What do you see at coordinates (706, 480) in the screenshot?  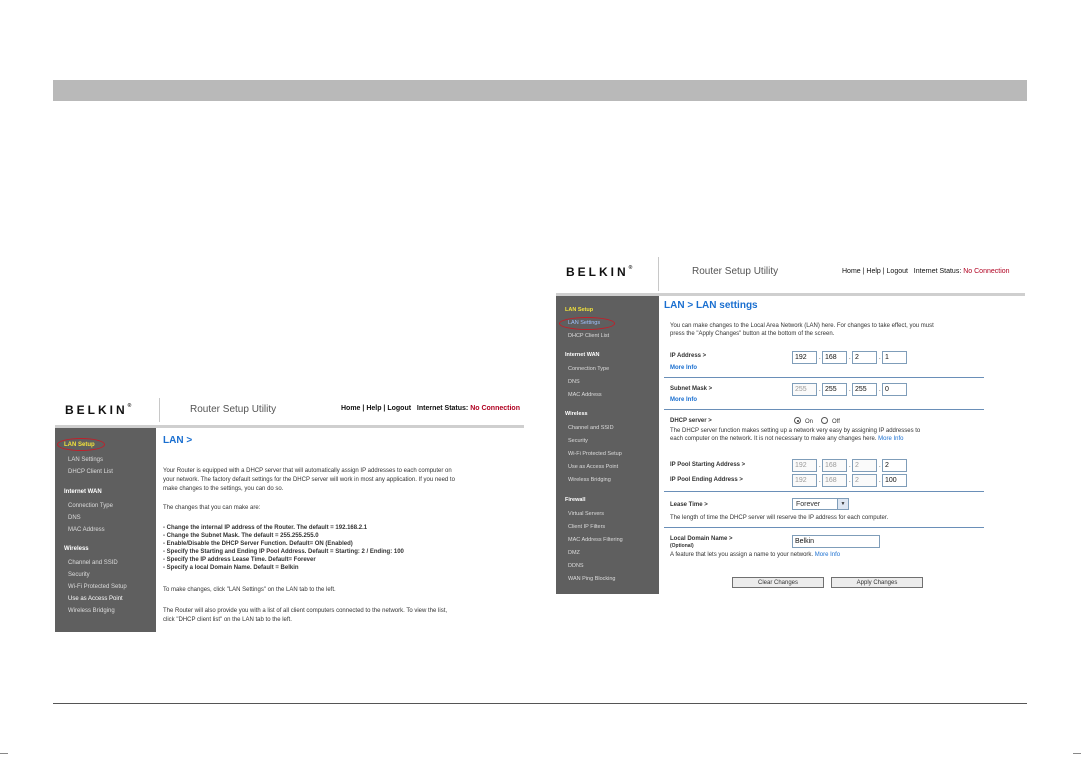 I see `pool-end-label: IP Pool Ending Address >` at bounding box center [706, 480].